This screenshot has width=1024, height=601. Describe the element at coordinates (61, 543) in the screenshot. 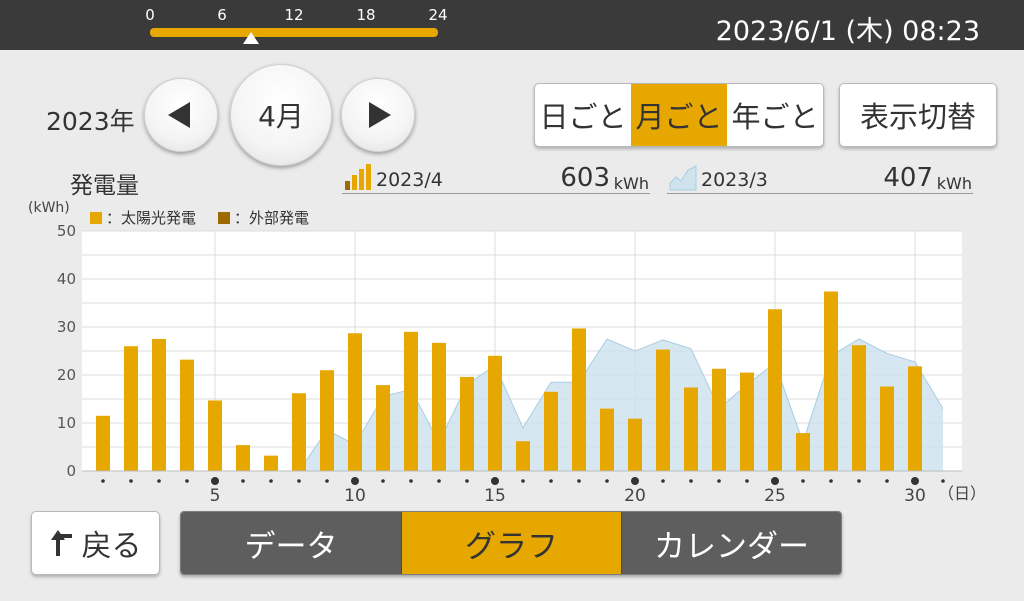

I see `back-arrow-icon` at that location.